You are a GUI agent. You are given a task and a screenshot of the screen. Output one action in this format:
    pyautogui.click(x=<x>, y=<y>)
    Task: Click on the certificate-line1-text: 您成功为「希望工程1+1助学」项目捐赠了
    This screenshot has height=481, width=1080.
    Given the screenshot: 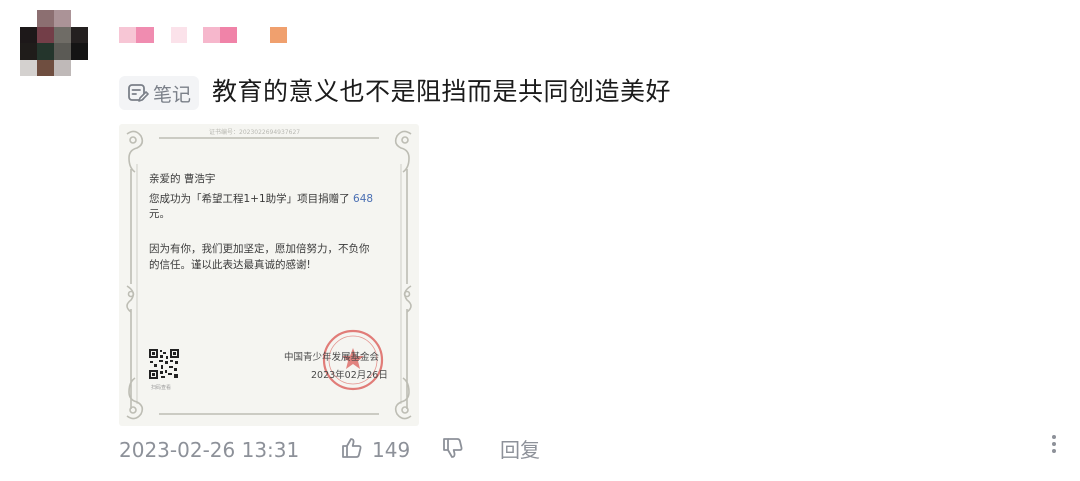 What is the action you would take?
    pyautogui.click(x=249, y=199)
    